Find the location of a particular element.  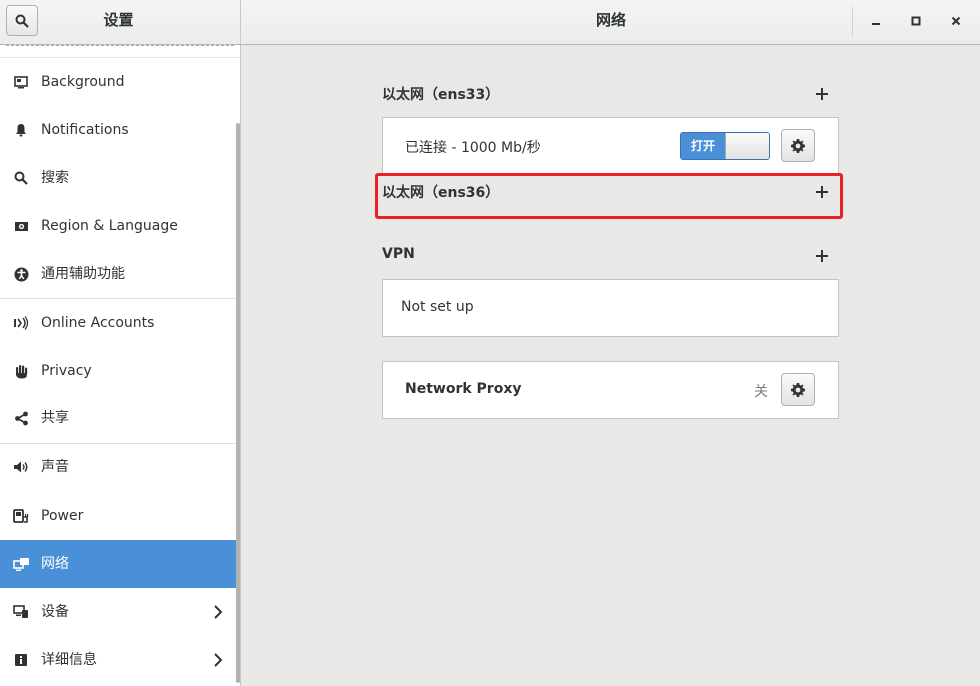

online-accounts-icon is located at coordinates (21, 323).